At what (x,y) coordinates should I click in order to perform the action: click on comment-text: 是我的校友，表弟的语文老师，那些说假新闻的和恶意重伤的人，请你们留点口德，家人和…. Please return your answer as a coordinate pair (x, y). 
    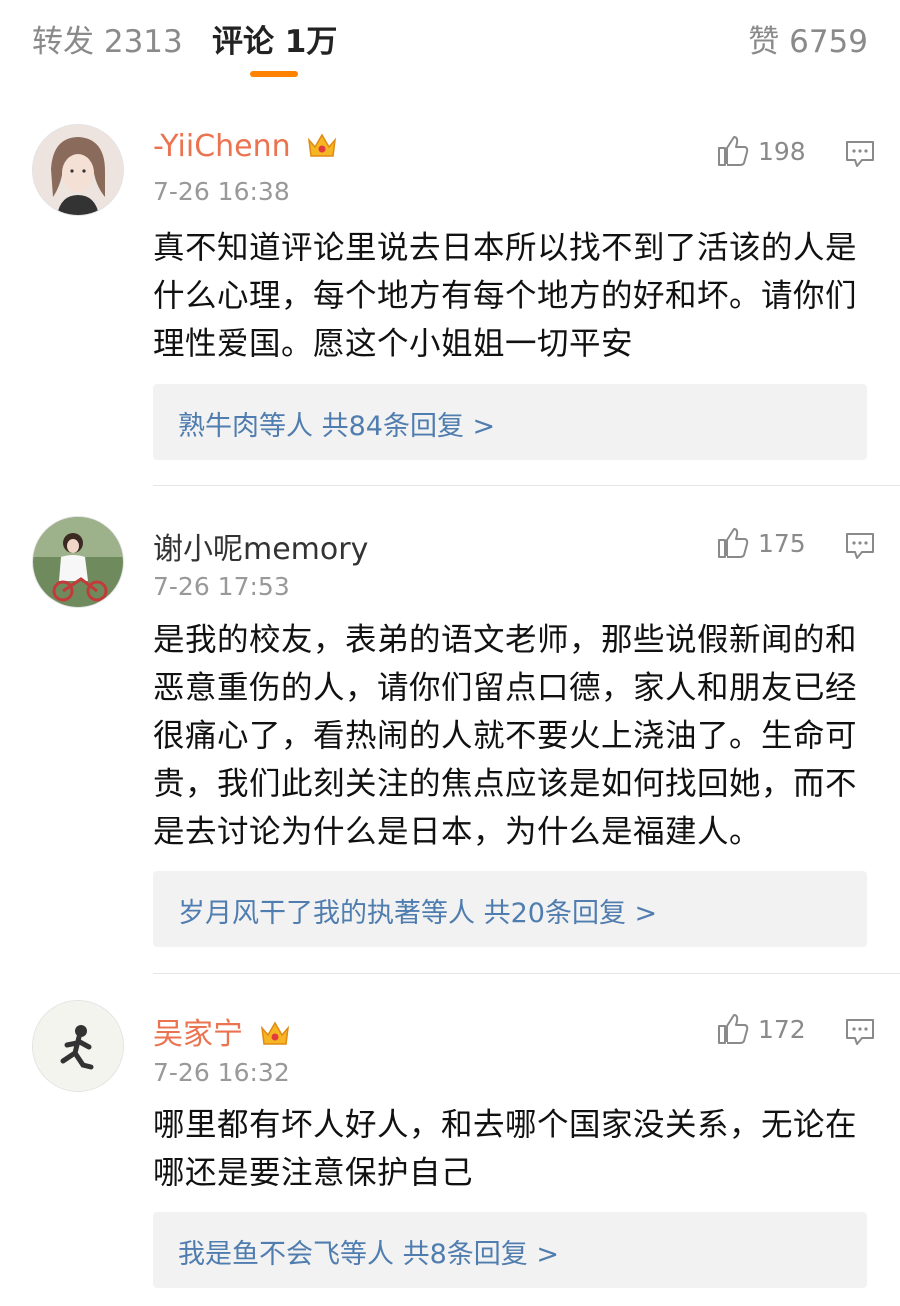
    Looking at the image, I should click on (505, 736).